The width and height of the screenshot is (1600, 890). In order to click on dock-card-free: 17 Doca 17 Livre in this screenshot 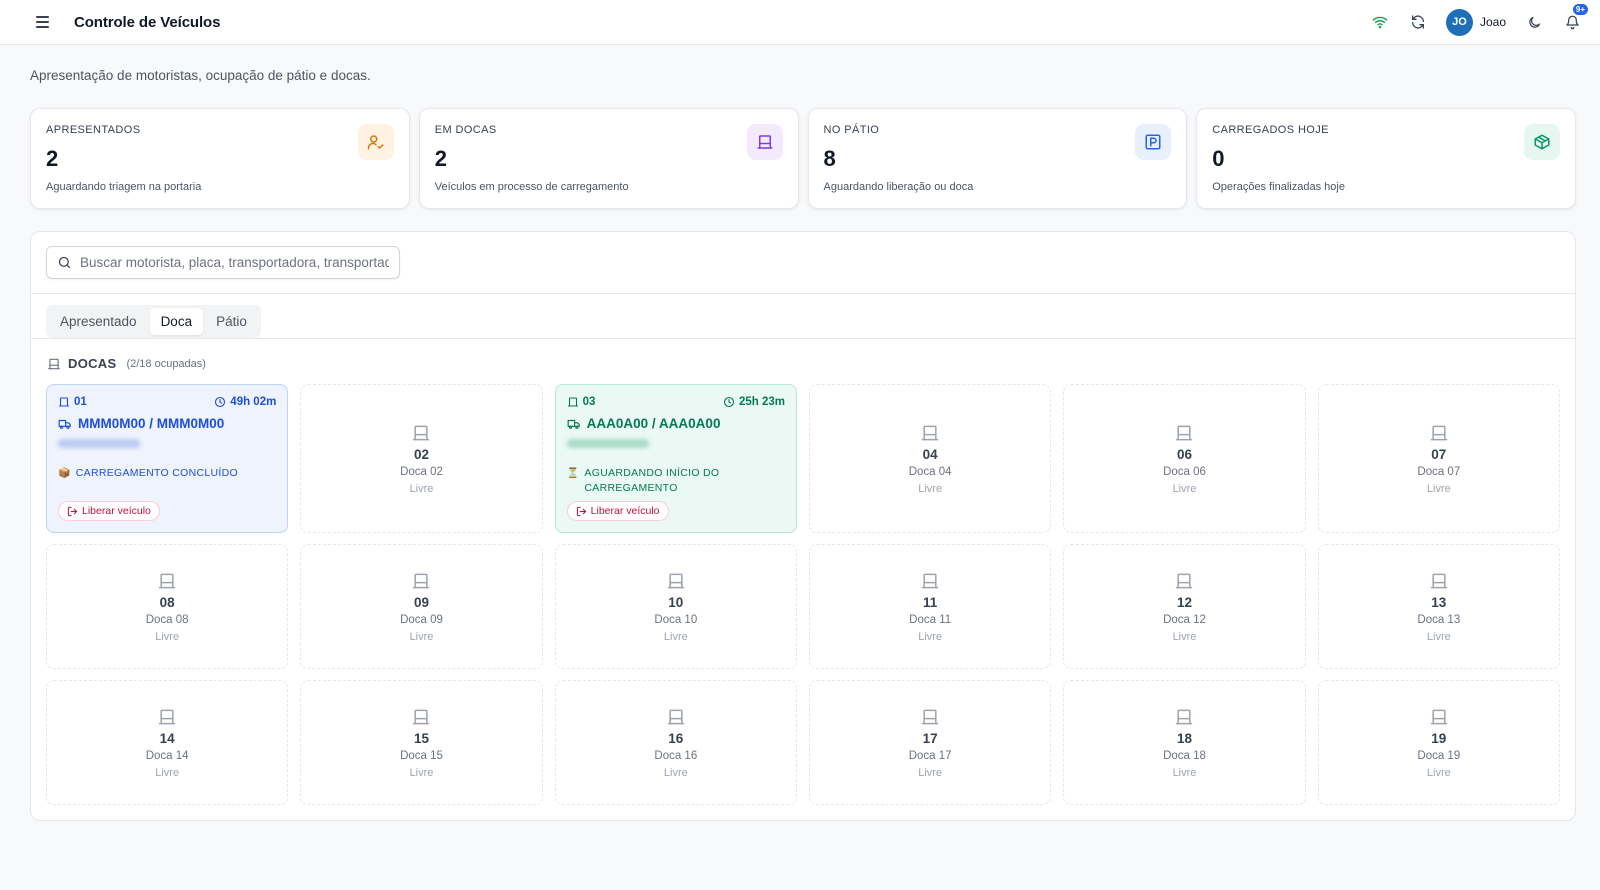, I will do `click(930, 742)`.